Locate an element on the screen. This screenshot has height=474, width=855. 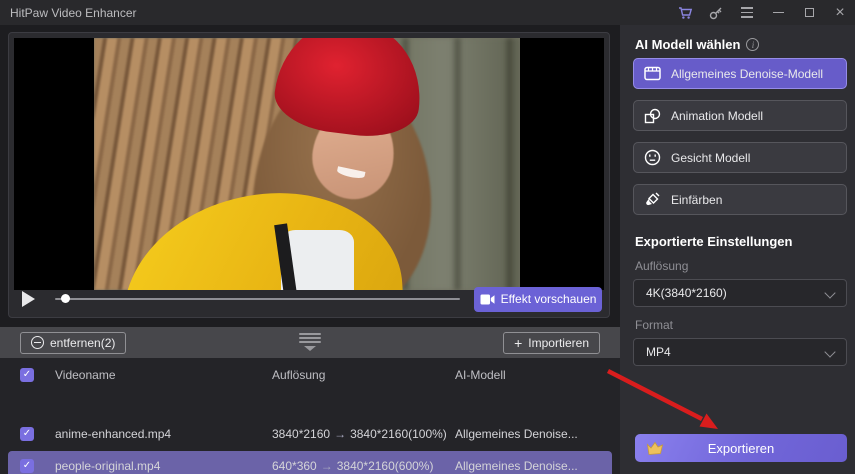
minimize-icon is located at coordinates (778, 13).